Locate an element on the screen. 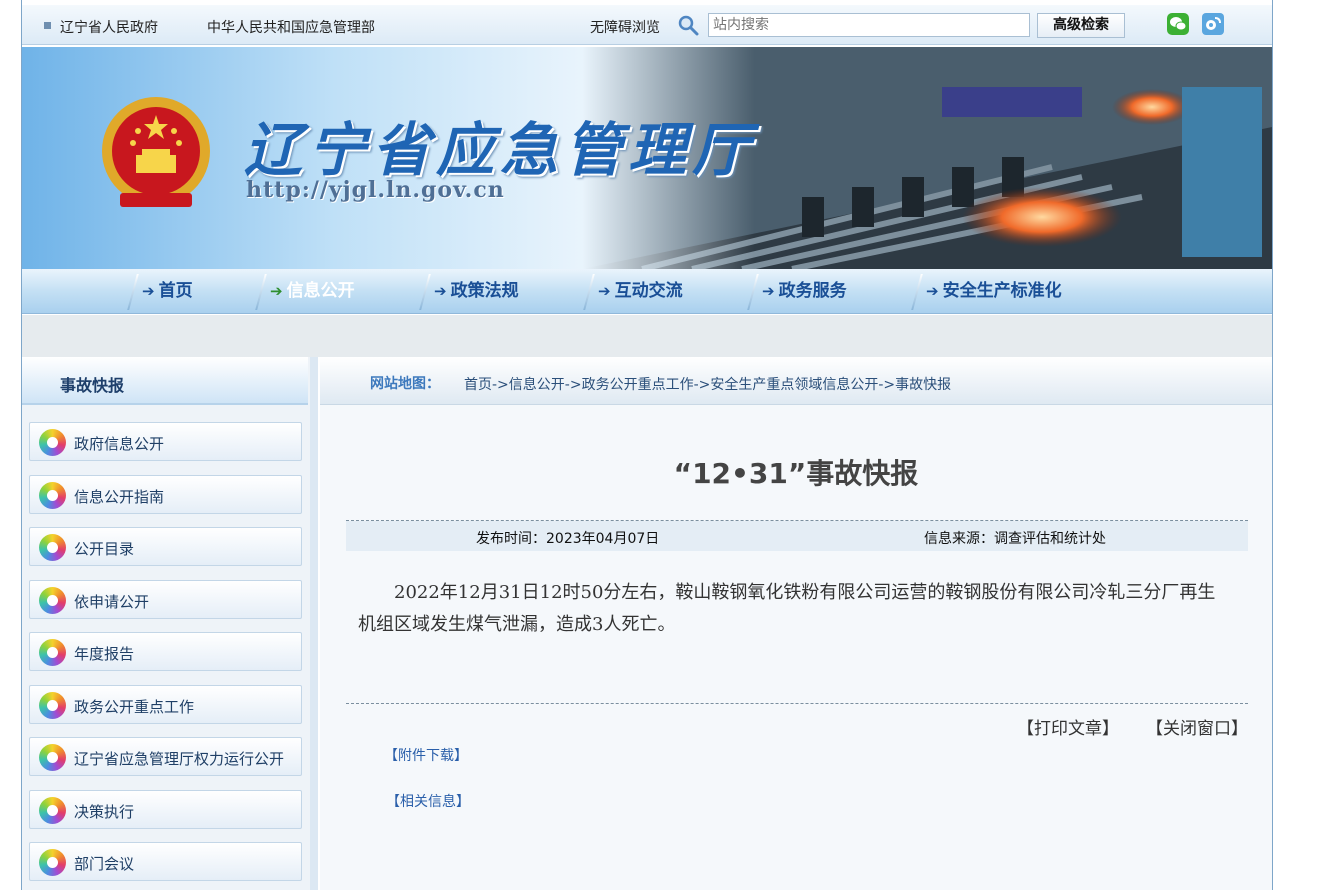  sidebar-item-decision: 决策执行 is located at coordinates (165, 809).